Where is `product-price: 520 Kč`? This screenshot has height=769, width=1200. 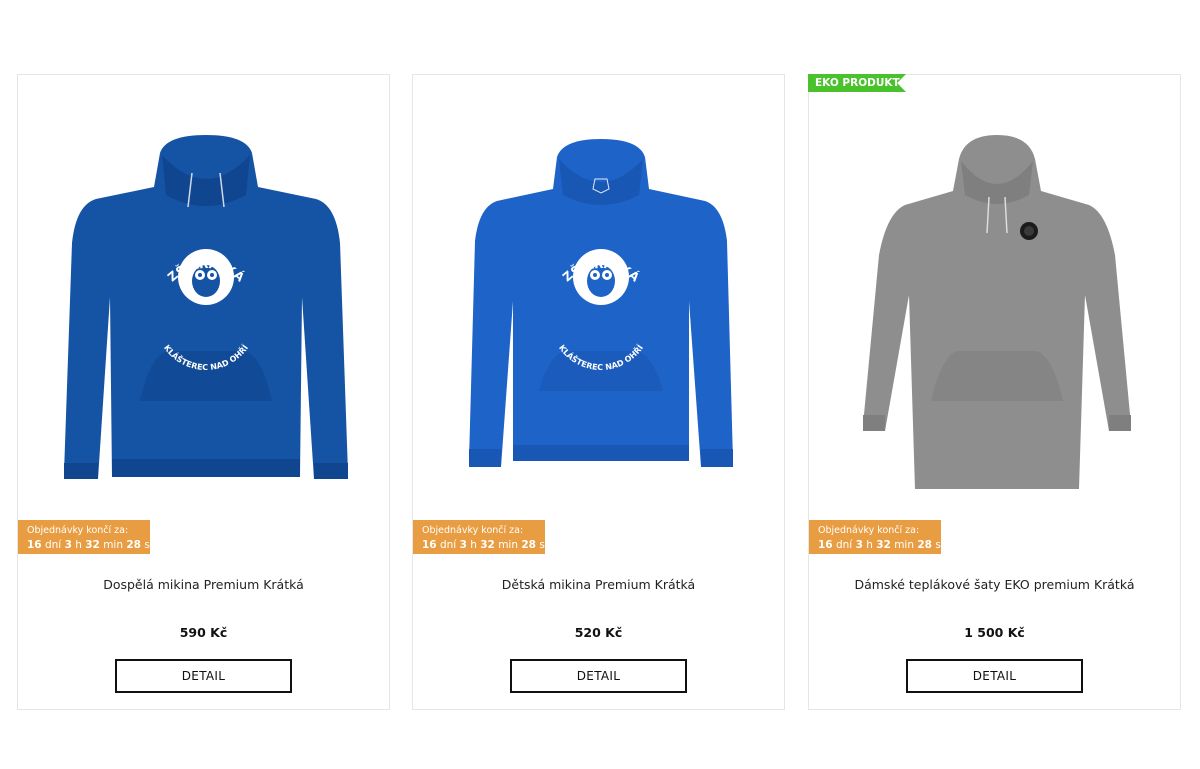 product-price: 520 Kč is located at coordinates (598, 632).